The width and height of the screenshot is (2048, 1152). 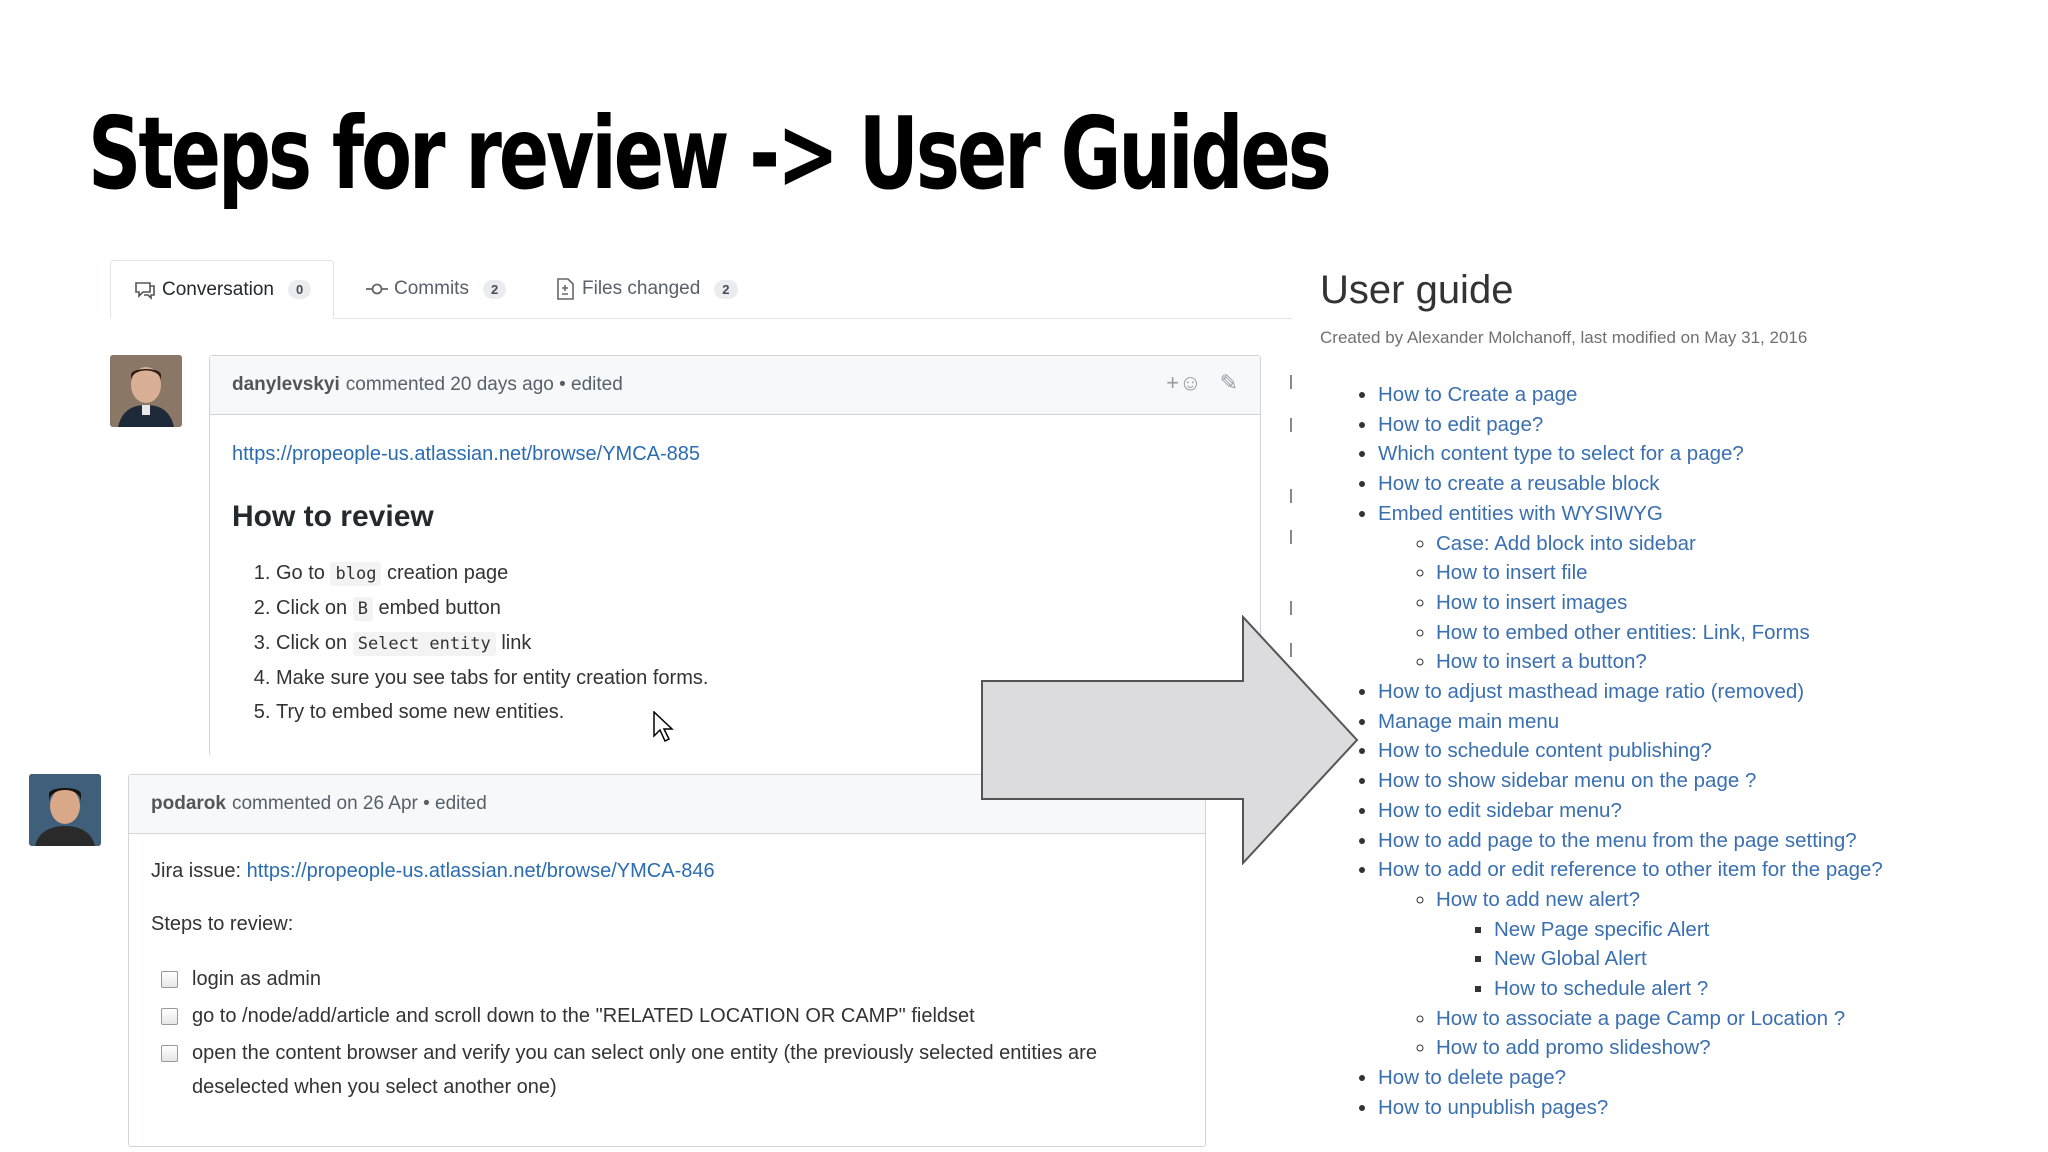 I want to click on steps-to-review-label: Steps to review:, so click(x=222, y=924).